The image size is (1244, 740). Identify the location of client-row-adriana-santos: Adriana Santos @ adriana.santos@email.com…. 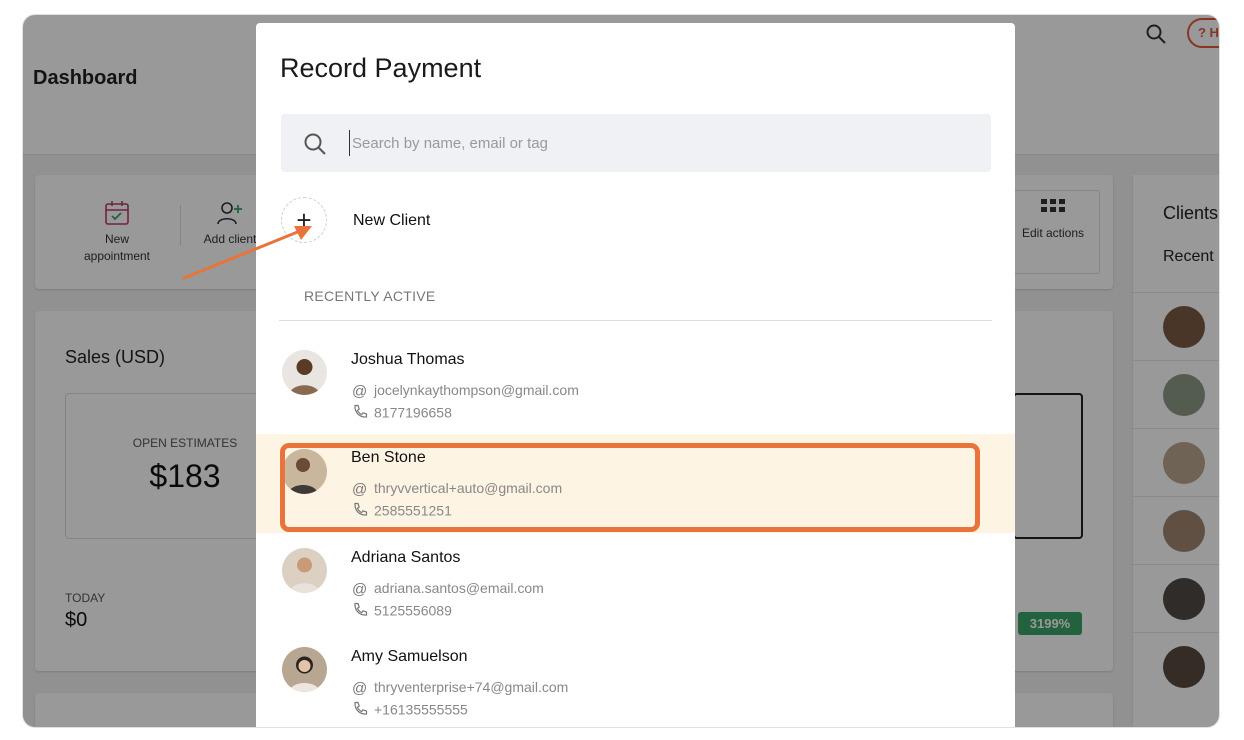
(635, 582).